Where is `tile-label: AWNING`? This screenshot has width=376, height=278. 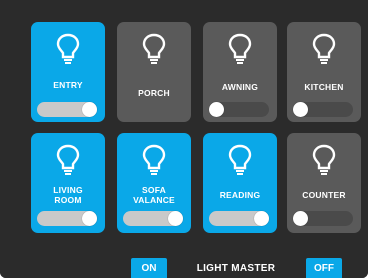
tile-label: AWNING is located at coordinates (240, 87).